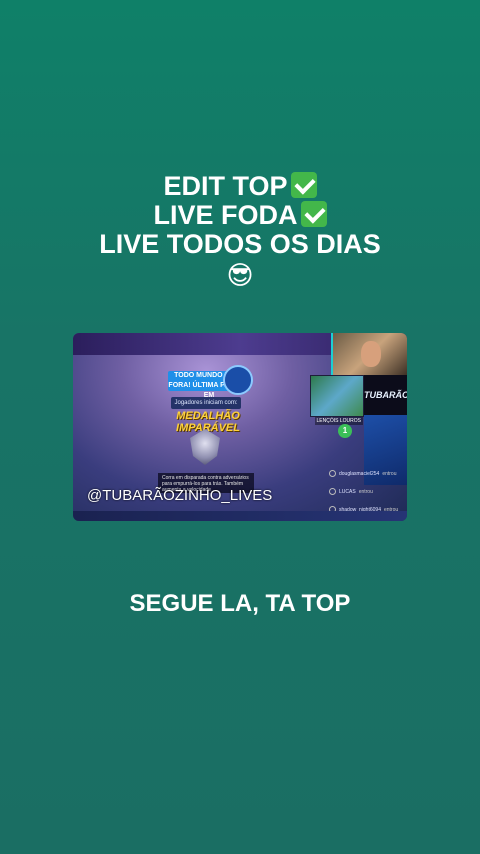 The width and height of the screenshot is (480, 854). I want to click on banner-badge-icon, so click(238, 380).